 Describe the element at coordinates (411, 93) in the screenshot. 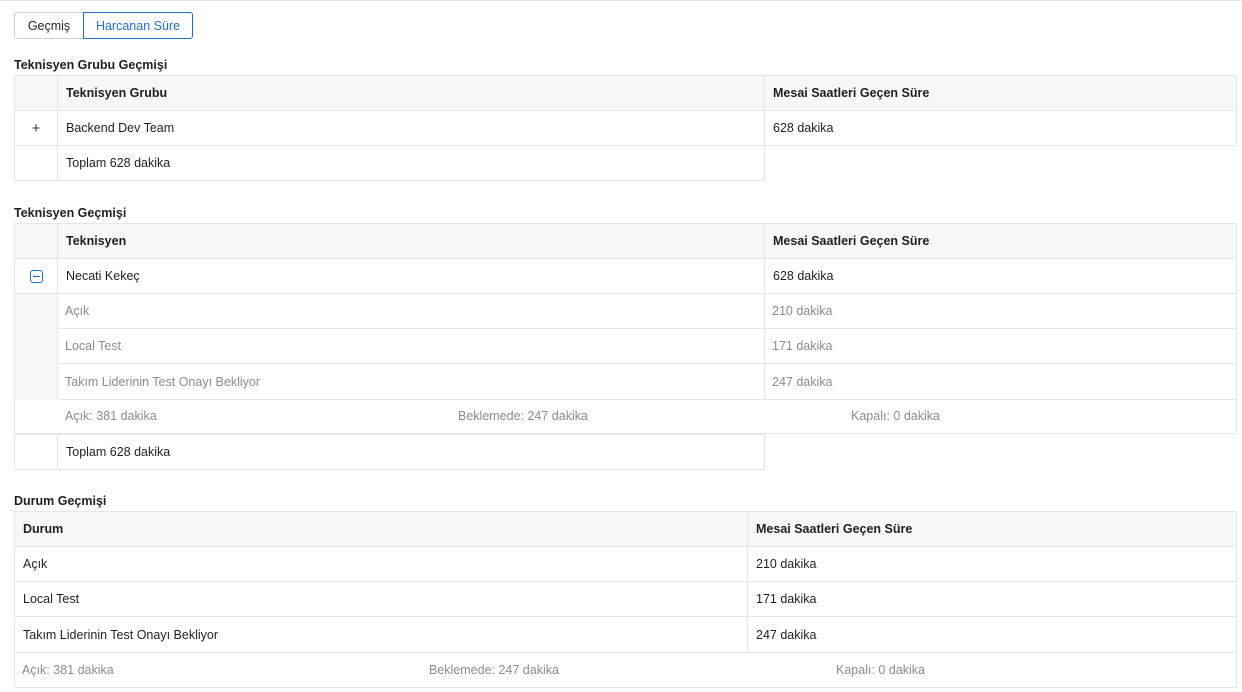

I see `column-header-group: Teknisyen Grubu` at that location.